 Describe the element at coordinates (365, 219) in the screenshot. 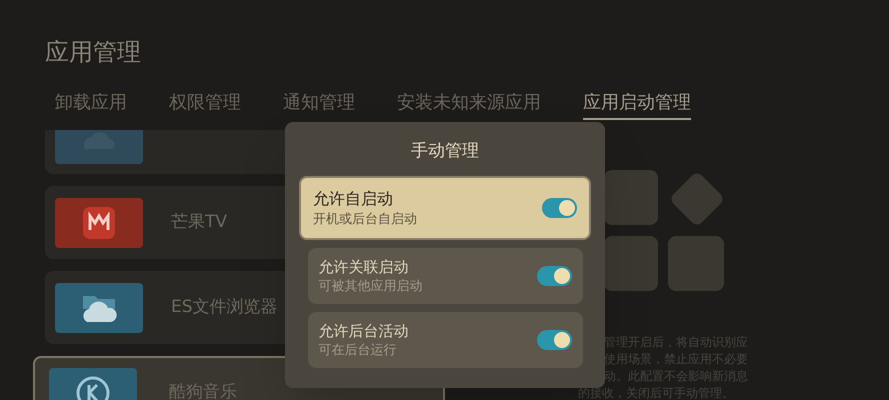

I see `option-subtitle: 开机或后台自启动` at that location.